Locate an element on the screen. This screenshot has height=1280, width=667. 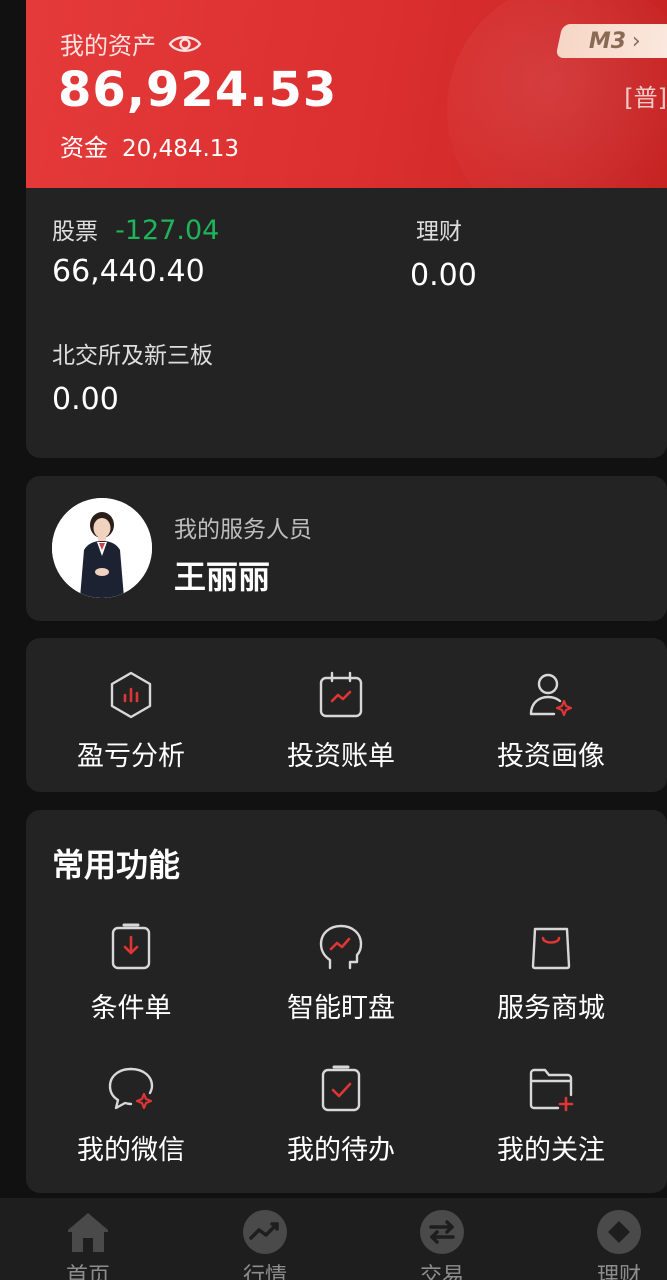
tile-investment-profile: 投资画像 is located at coordinates (551, 721).